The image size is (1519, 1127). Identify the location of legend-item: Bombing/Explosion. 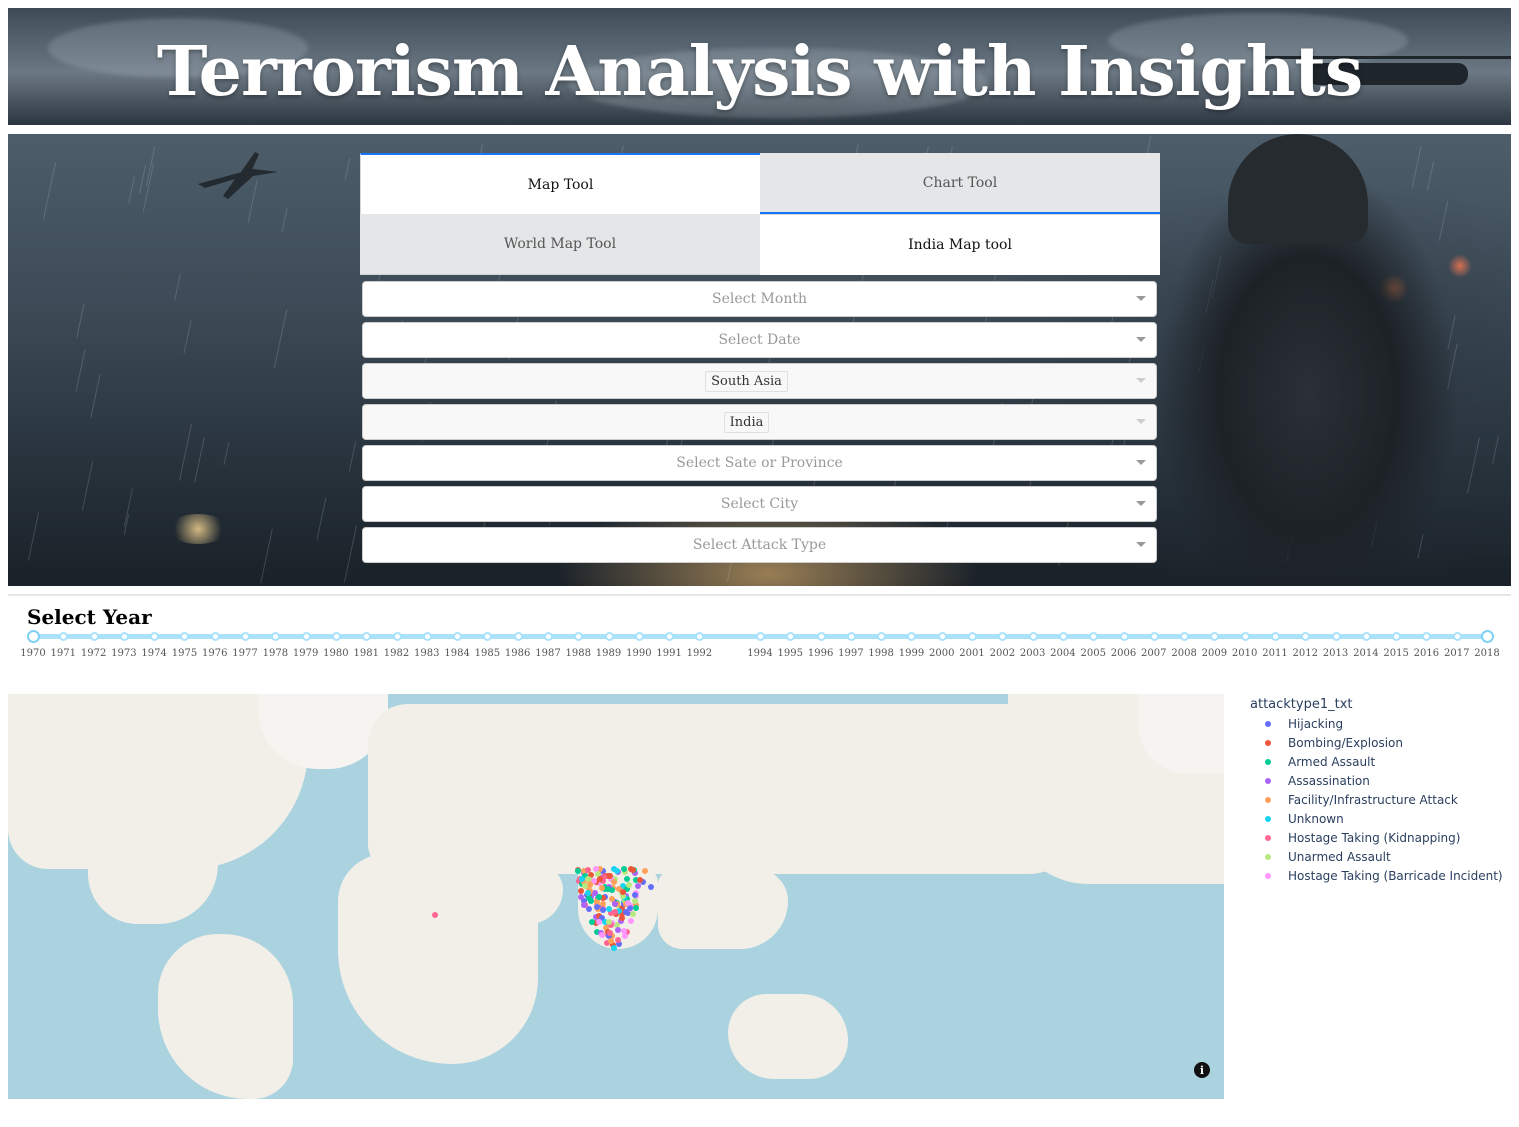
(1334, 743).